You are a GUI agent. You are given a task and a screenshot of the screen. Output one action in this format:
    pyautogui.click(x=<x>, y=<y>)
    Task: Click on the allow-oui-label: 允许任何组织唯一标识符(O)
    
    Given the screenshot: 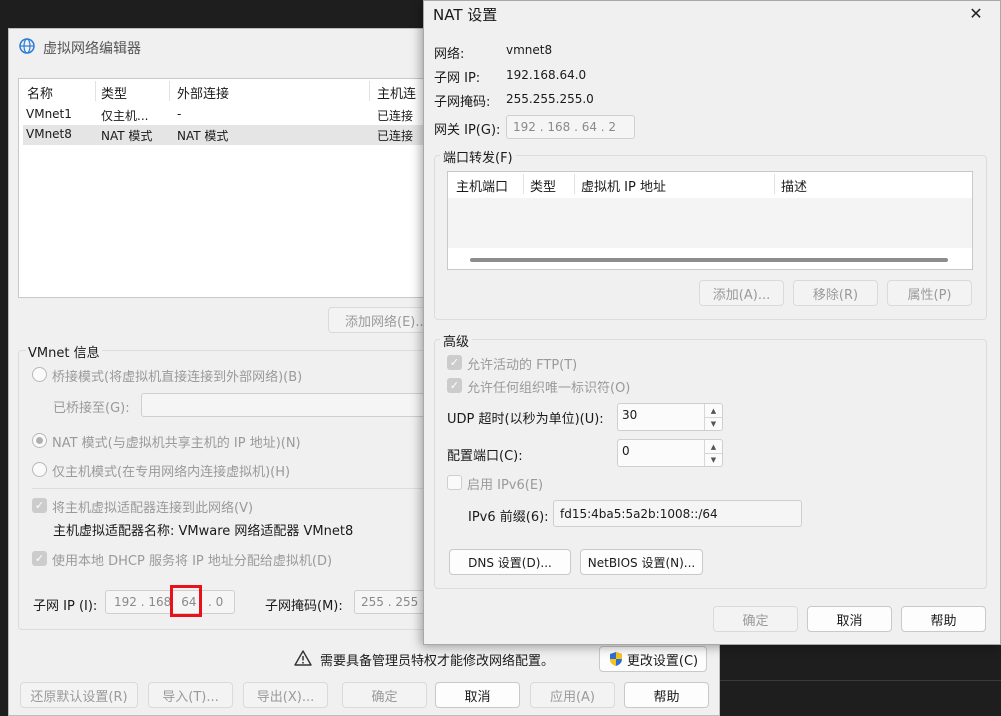 What is the action you would take?
    pyautogui.click(x=549, y=388)
    